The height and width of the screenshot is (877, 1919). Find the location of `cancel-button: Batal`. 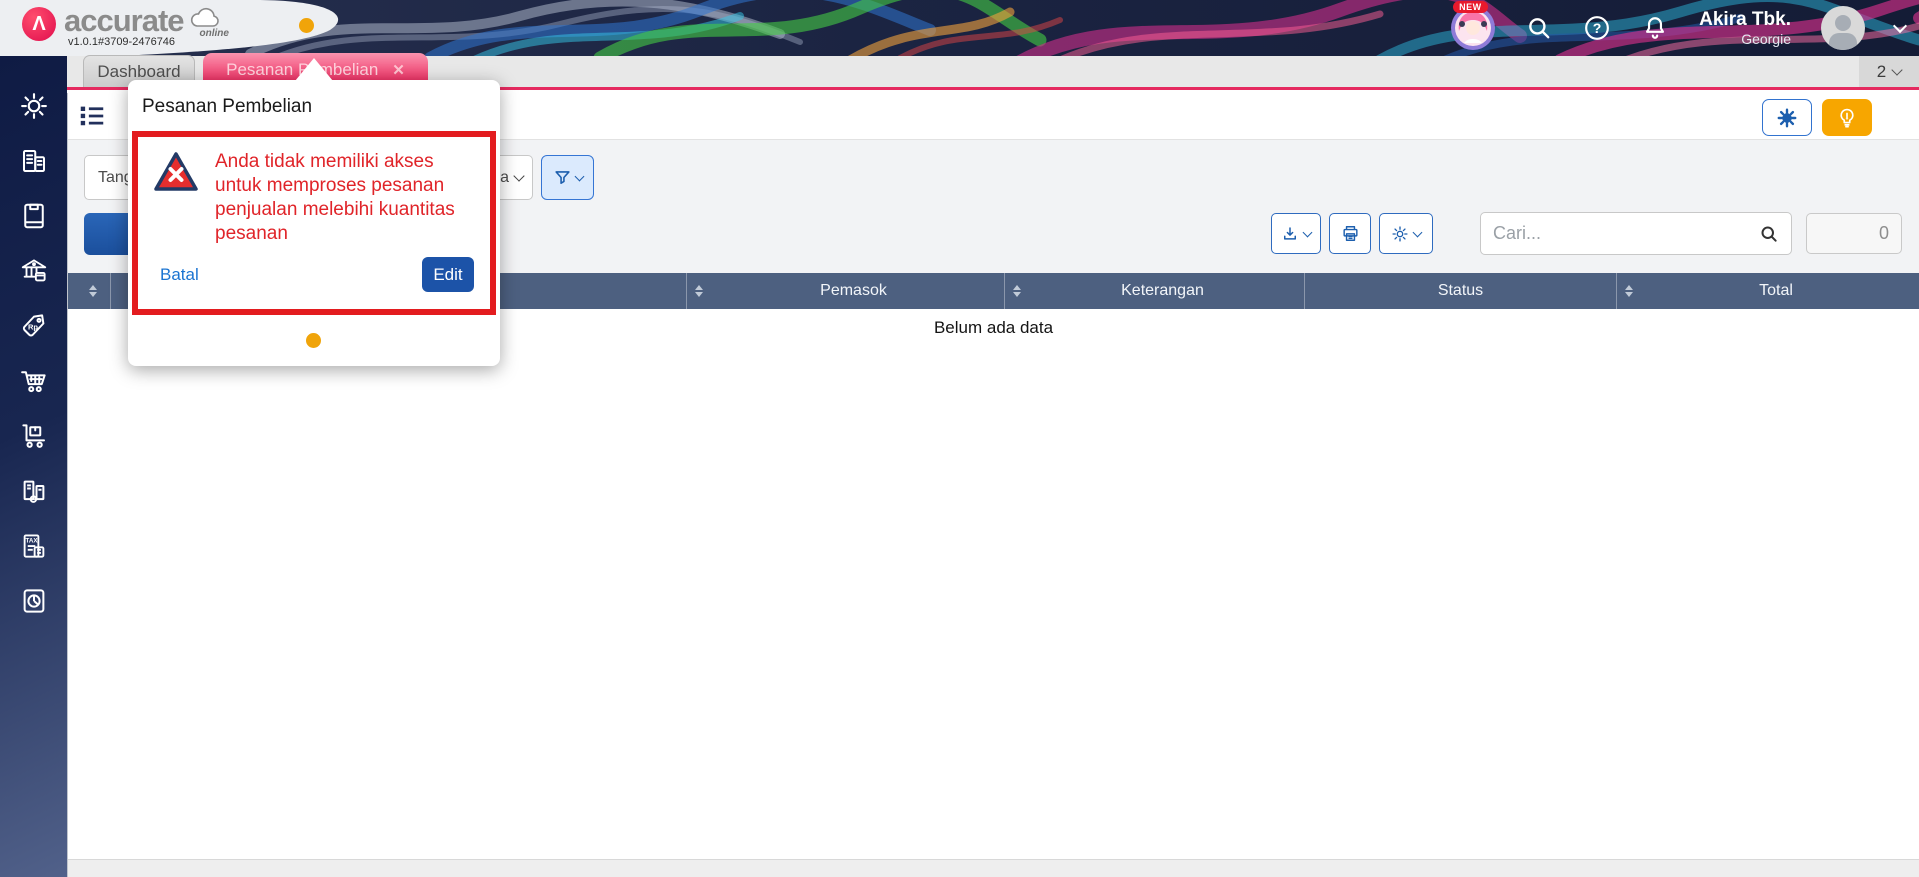

cancel-button: Batal is located at coordinates (179, 275).